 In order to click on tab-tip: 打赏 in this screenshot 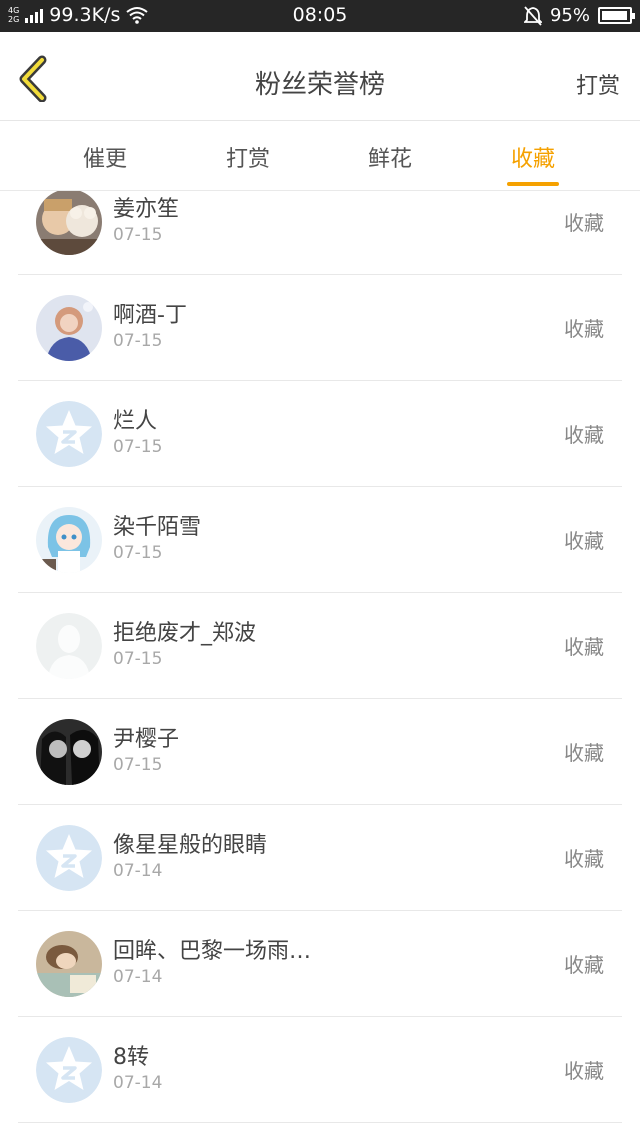, I will do `click(248, 157)`.